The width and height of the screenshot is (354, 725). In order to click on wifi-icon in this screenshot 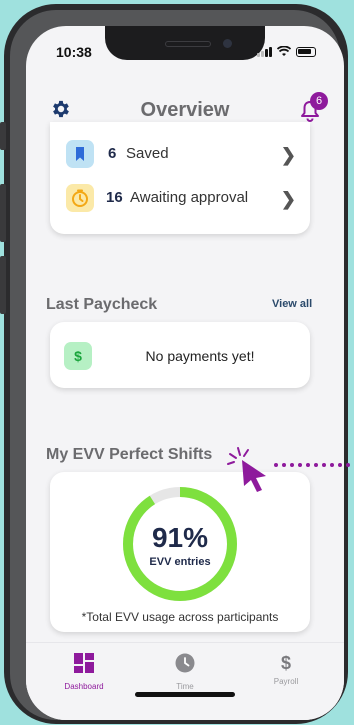, I will do `click(284, 51)`.